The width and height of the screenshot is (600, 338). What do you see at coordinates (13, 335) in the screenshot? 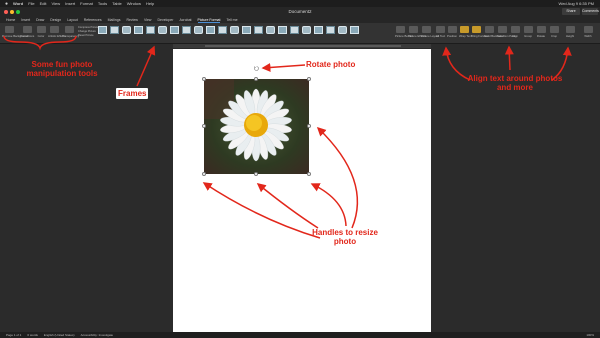
I see `page-count: Page 1 of 1` at bounding box center [13, 335].